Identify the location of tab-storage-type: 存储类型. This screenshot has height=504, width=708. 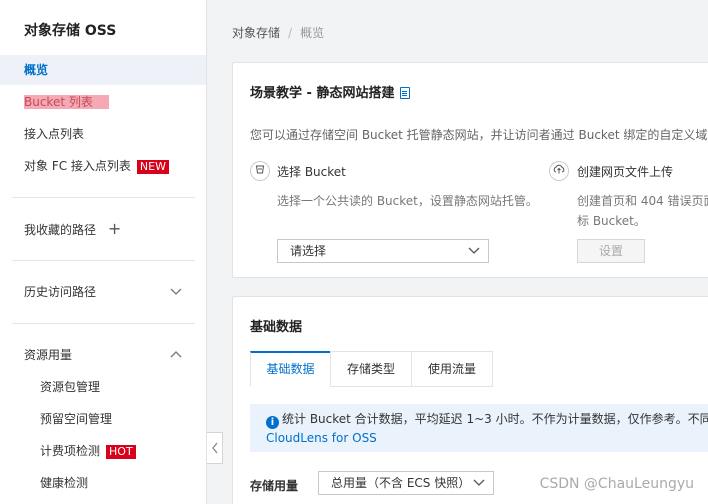
(371, 369).